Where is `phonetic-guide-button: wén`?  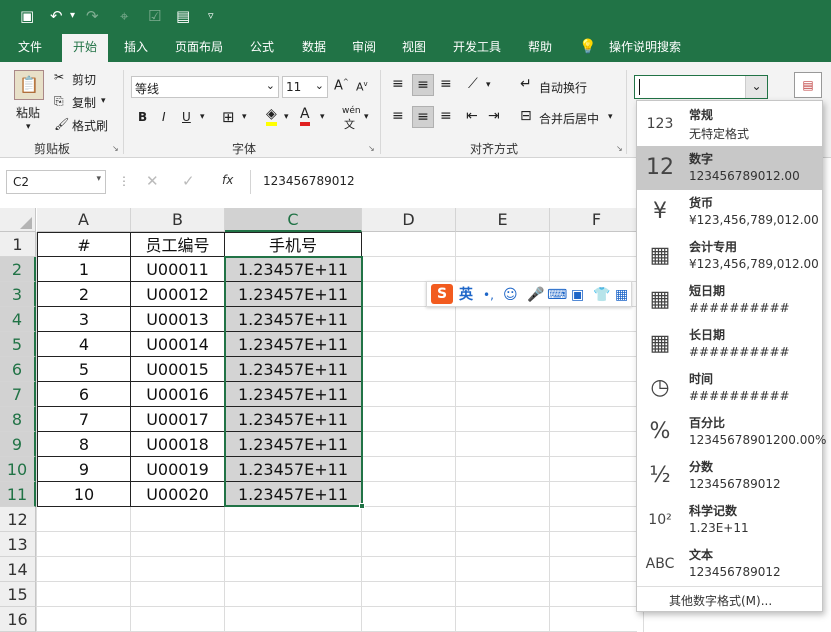
phonetic-guide-button: wén is located at coordinates (351, 111).